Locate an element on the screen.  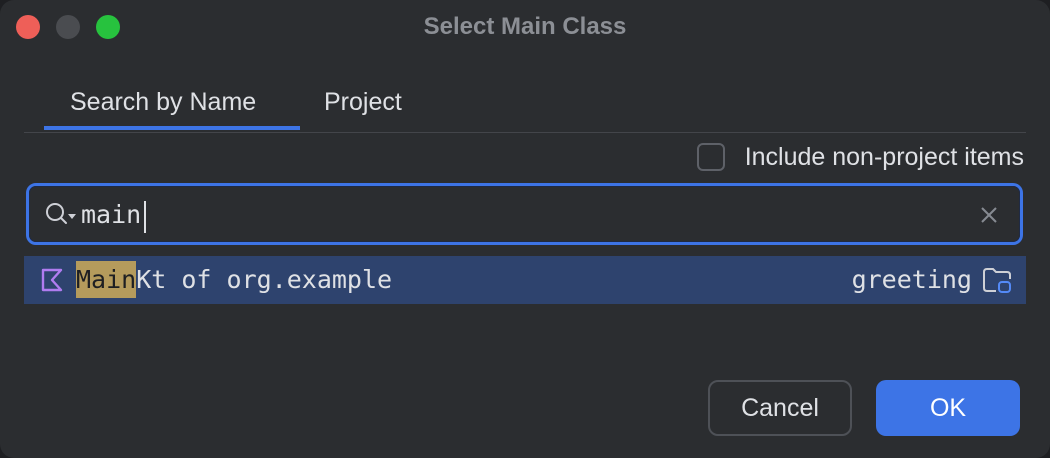
include-non-project-option: Include non-project items is located at coordinates (860, 157).